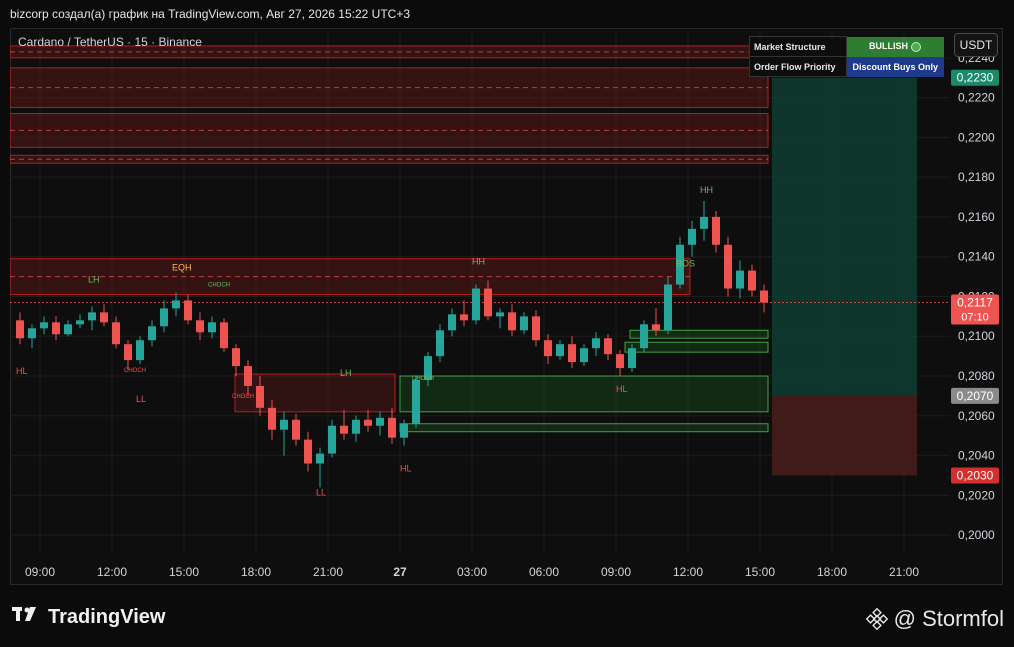 This screenshot has height=647, width=1014. Describe the element at coordinates (876, 619) in the screenshot. I see `binance-icon` at that location.